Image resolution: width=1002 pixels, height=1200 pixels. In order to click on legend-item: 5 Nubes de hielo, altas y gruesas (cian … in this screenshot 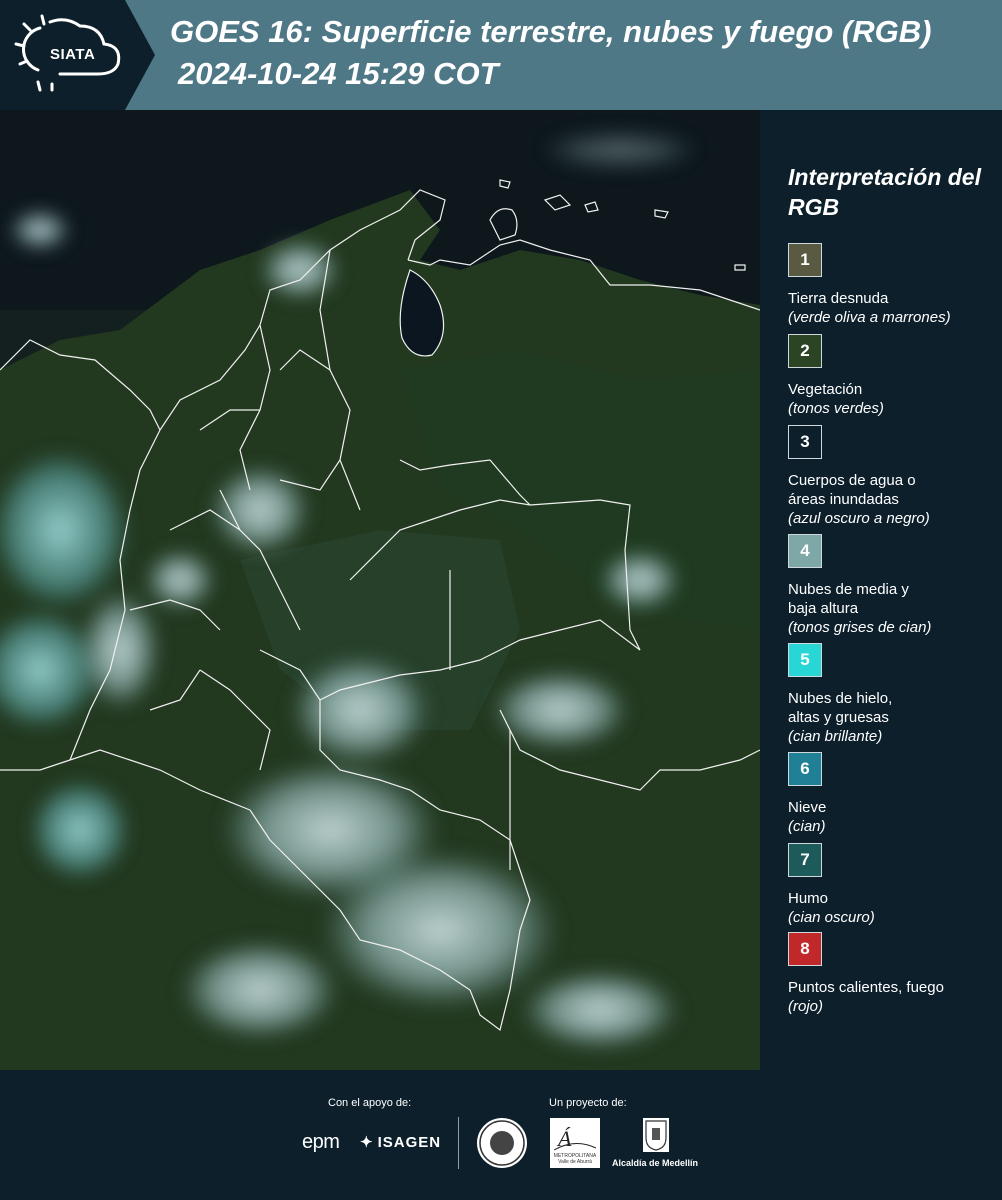, I will do `click(893, 694)`.